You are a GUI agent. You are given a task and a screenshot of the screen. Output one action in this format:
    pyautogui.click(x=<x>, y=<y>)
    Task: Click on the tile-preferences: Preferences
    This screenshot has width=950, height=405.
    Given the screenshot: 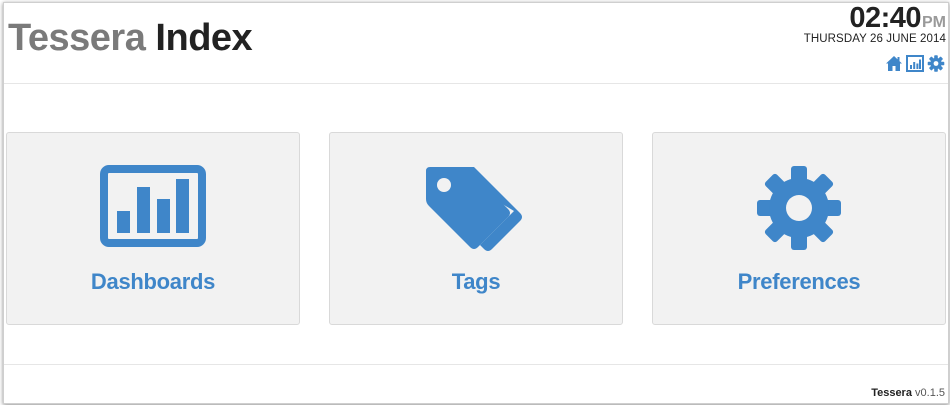 What is the action you would take?
    pyautogui.click(x=799, y=228)
    